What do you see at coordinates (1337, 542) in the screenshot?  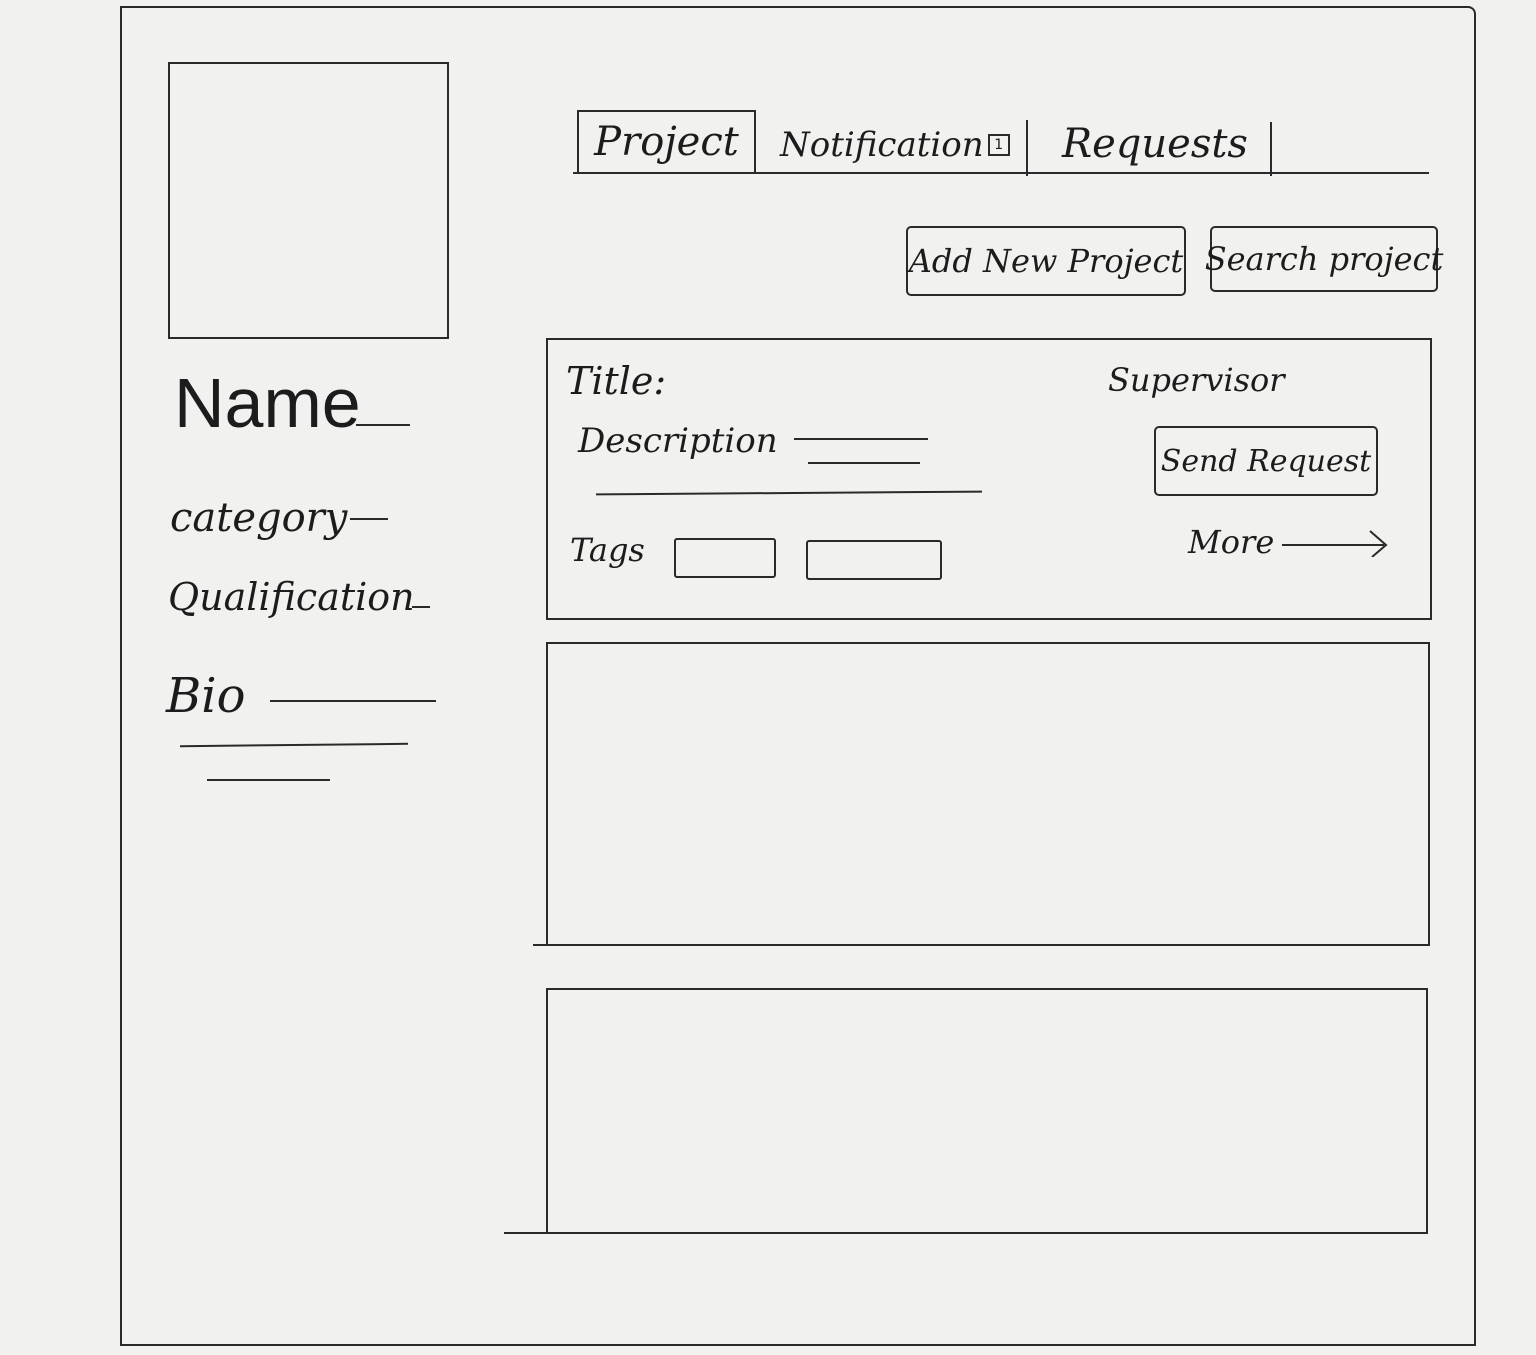 I see `arrow-right-icon` at bounding box center [1337, 542].